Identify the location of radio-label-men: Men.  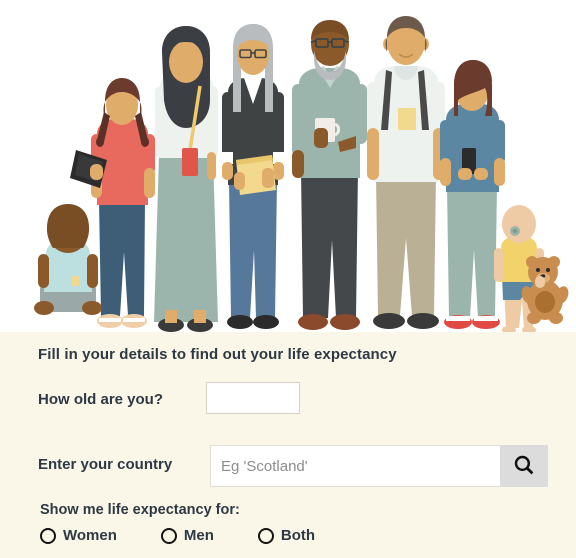
(198, 535).